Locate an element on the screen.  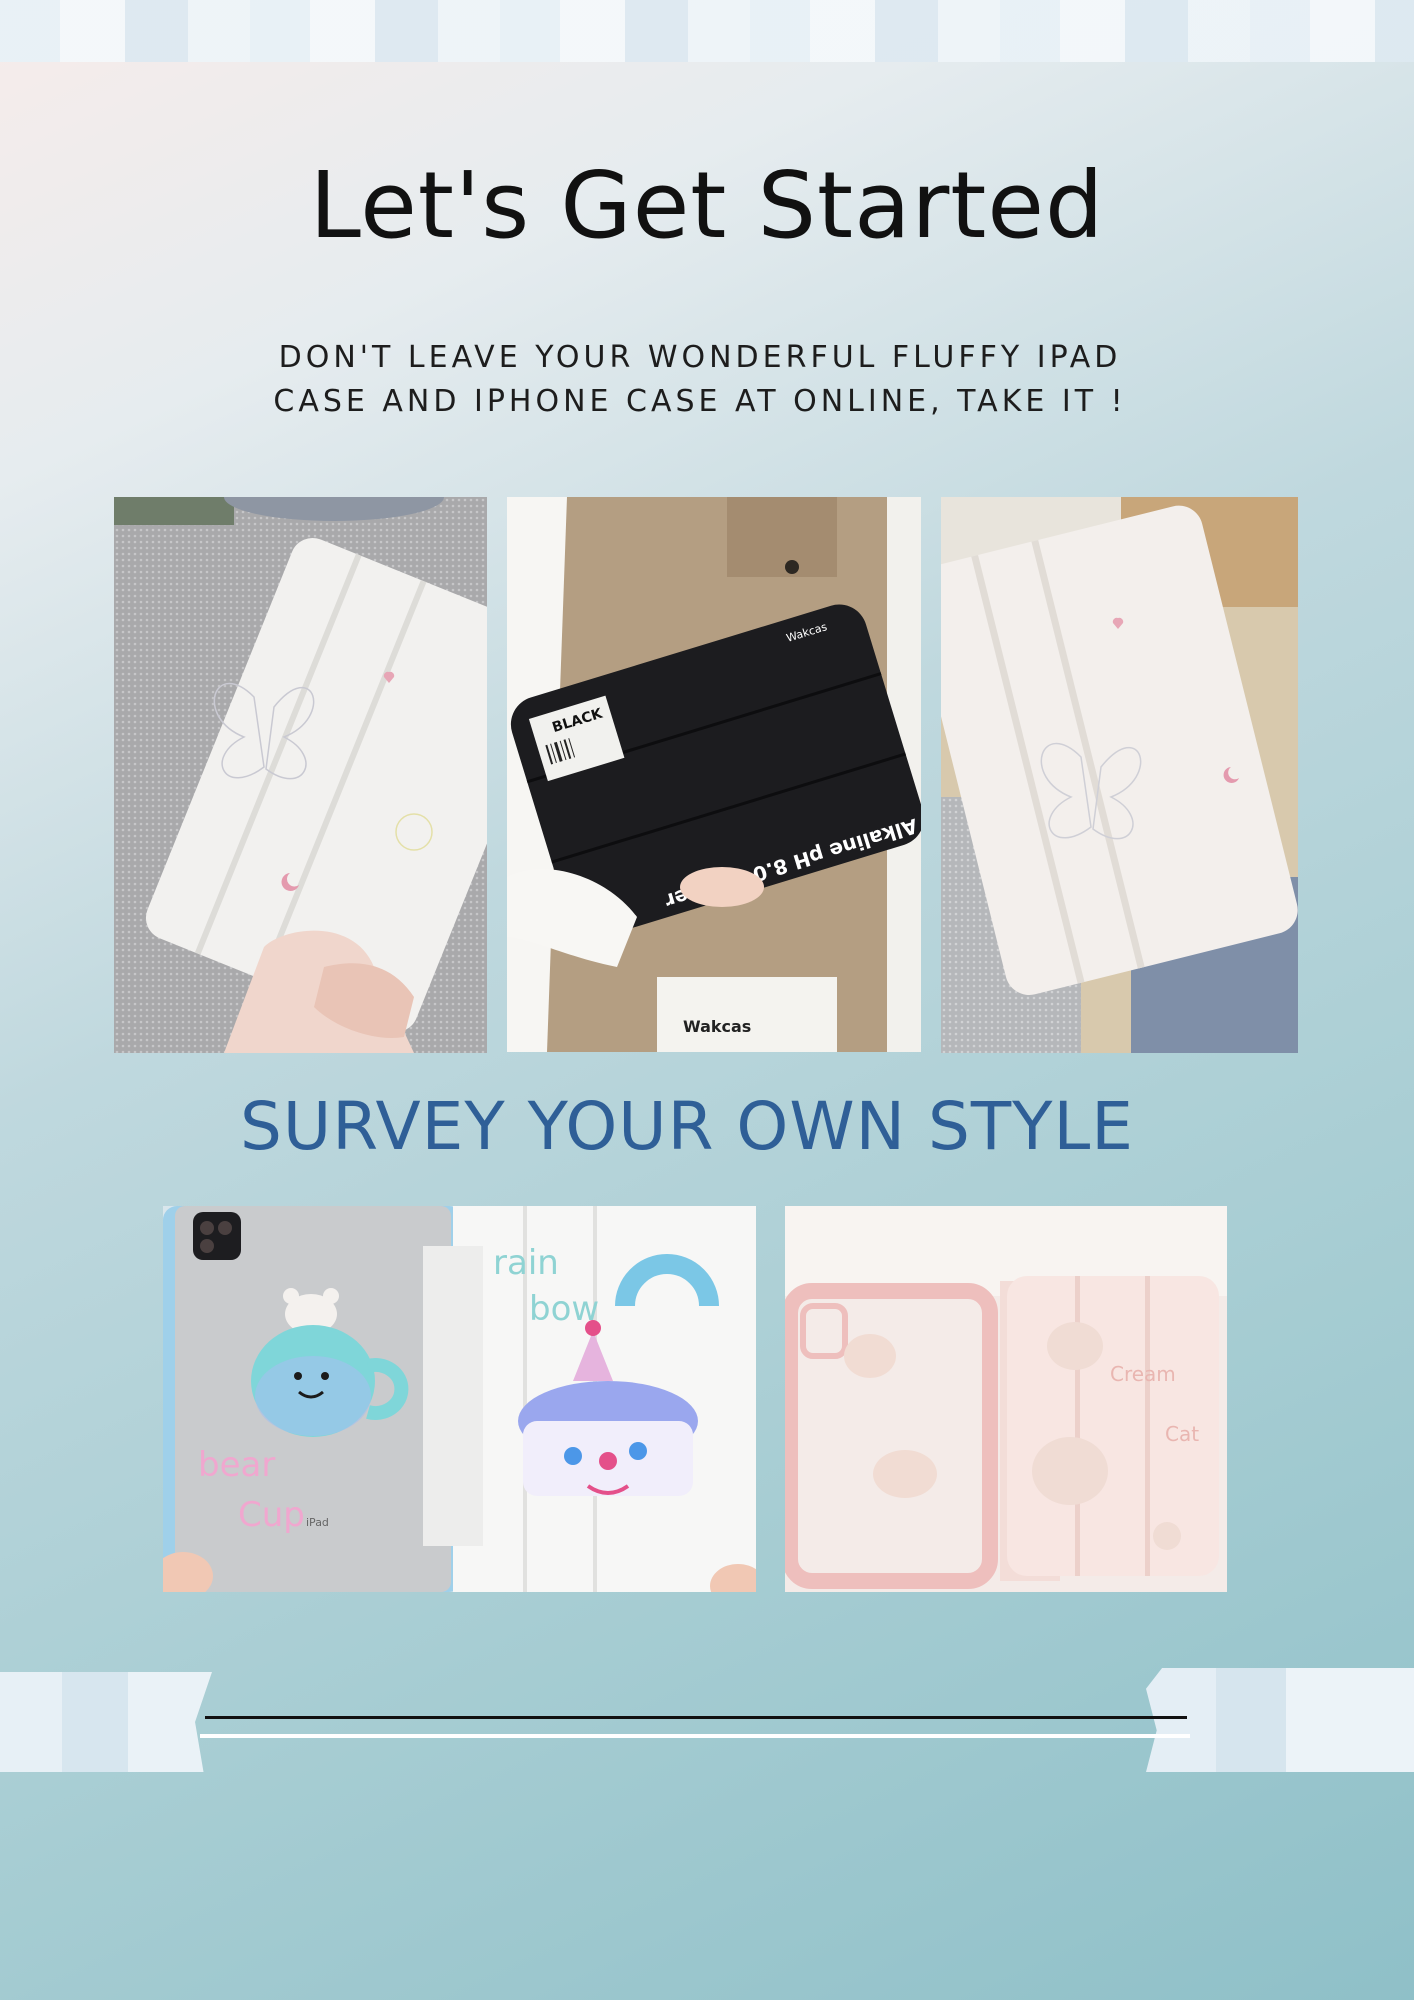
washi-tape-top is located at coordinates (707, 31).